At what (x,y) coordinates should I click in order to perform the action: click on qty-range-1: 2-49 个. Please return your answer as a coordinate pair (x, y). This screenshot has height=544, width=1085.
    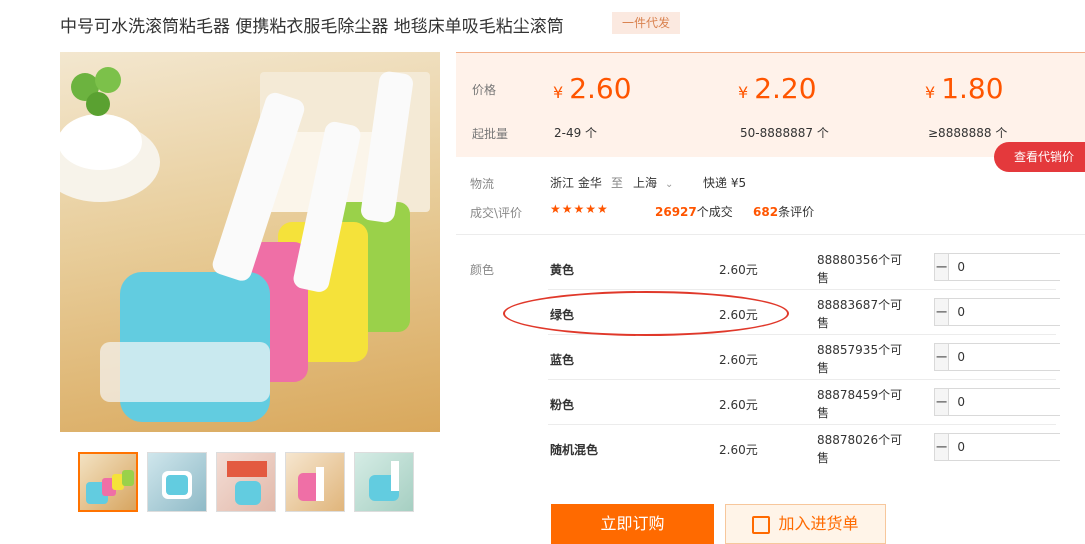
    Looking at the image, I should click on (576, 133).